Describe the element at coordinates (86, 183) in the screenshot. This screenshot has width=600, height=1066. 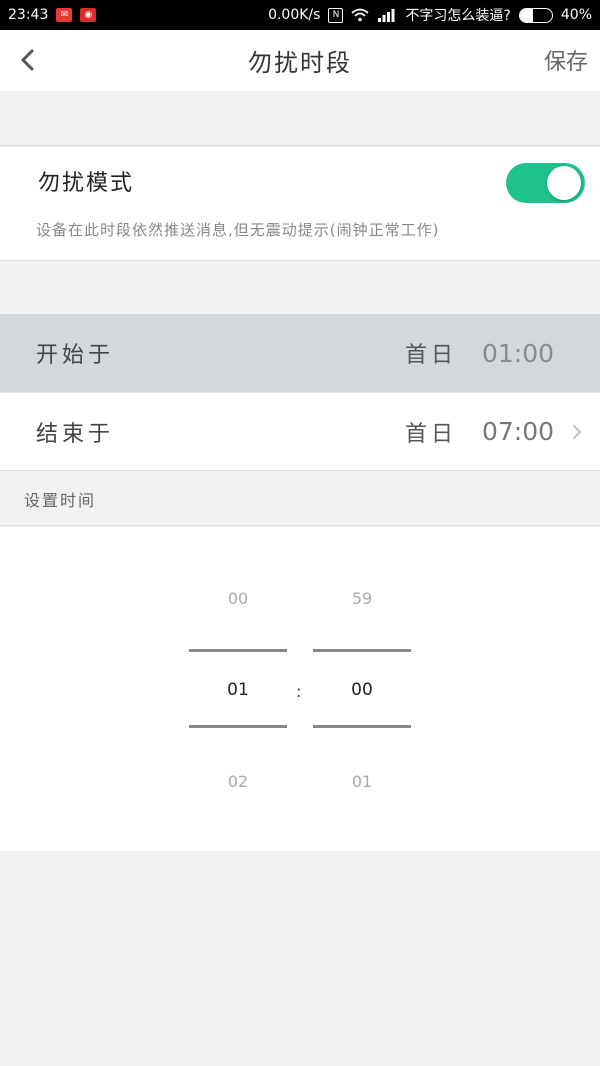
I see `dnd-mode-label: 勿扰模式` at that location.